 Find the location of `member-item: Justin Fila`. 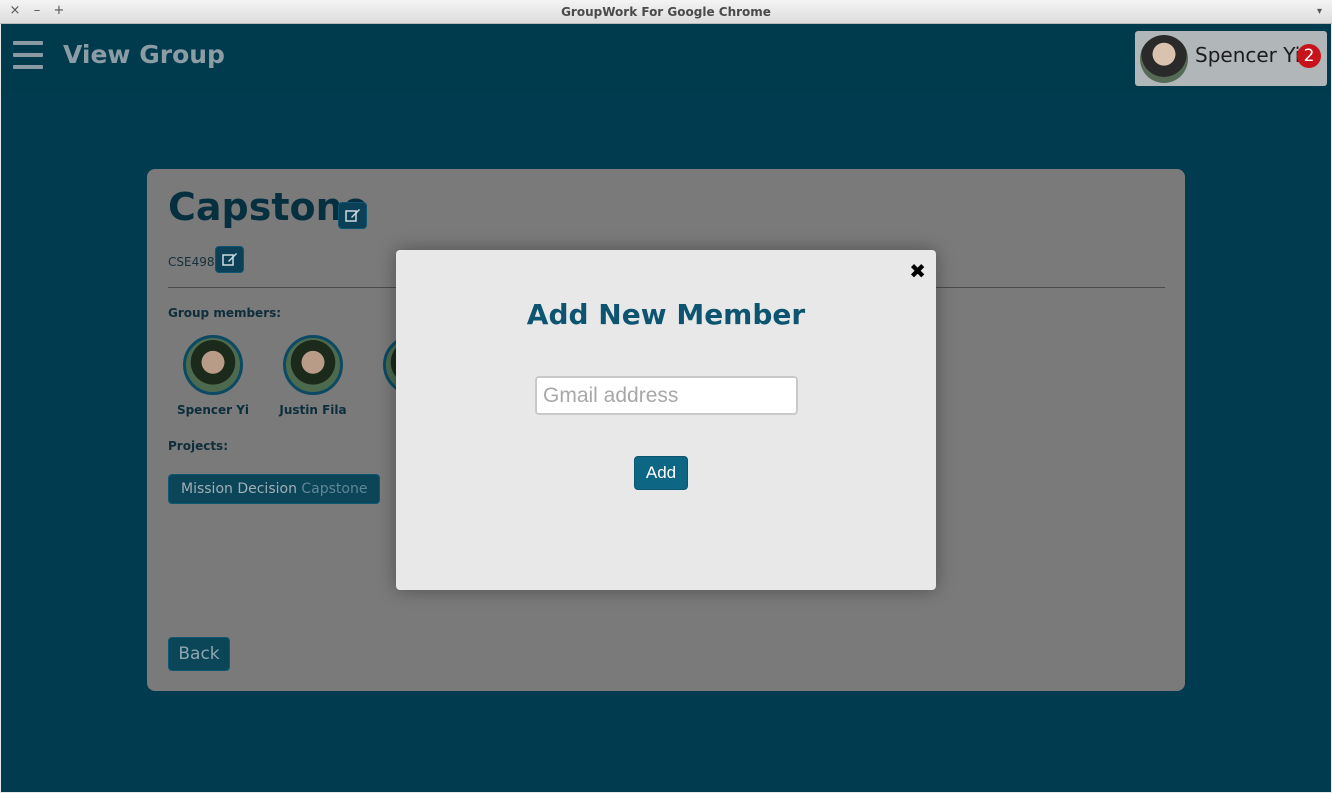

member-item: Justin Fila is located at coordinates (313, 376).